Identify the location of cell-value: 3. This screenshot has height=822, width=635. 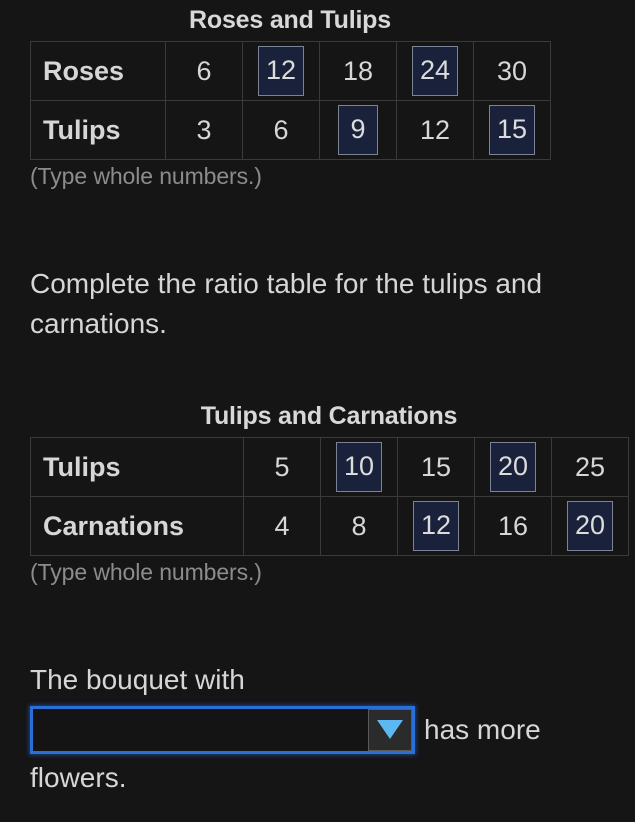
(204, 129).